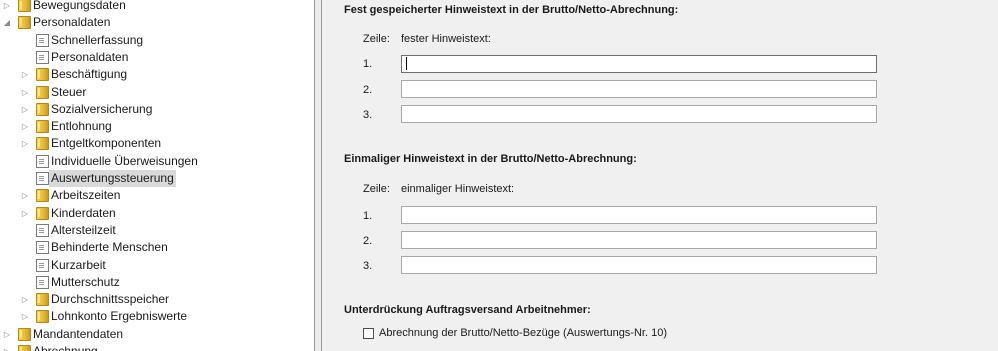 This screenshot has height=351, width=998. Describe the element at coordinates (458, 189) in the screenshot. I see `column-label-one-time-note: einmaliger Hinweistext:` at that location.